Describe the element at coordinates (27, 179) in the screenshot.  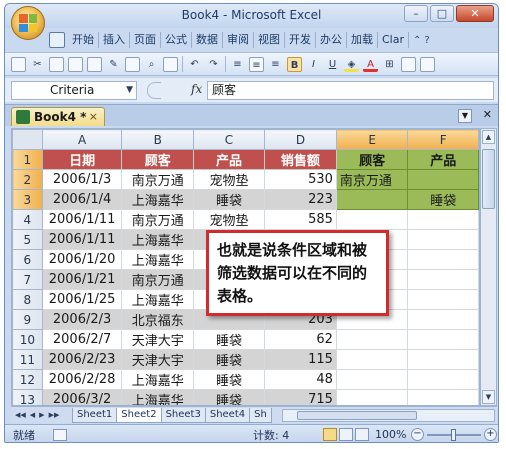
I see `row-header: 2` at that location.